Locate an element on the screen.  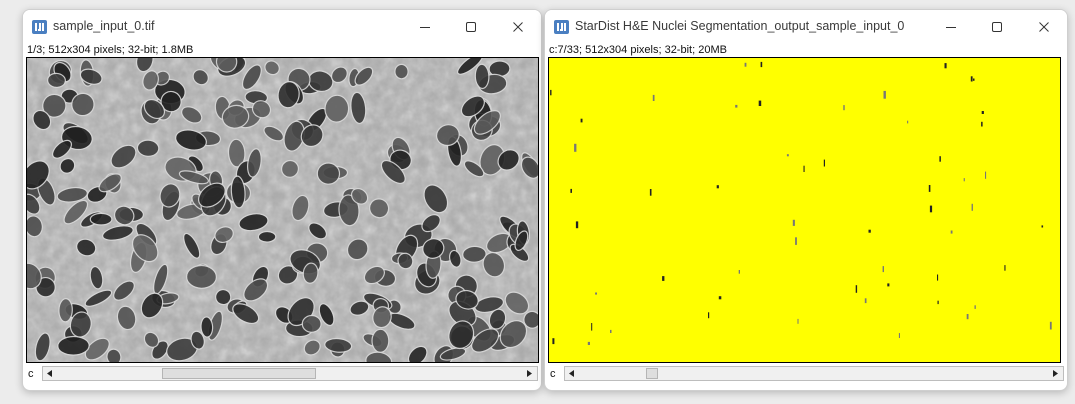
title-bar: sample_input_0.tif is located at coordinates (282, 26).